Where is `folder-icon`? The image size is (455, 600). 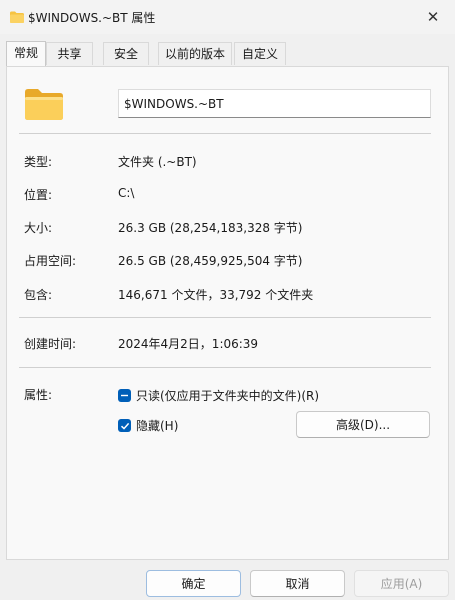
folder-icon is located at coordinates (17, 18).